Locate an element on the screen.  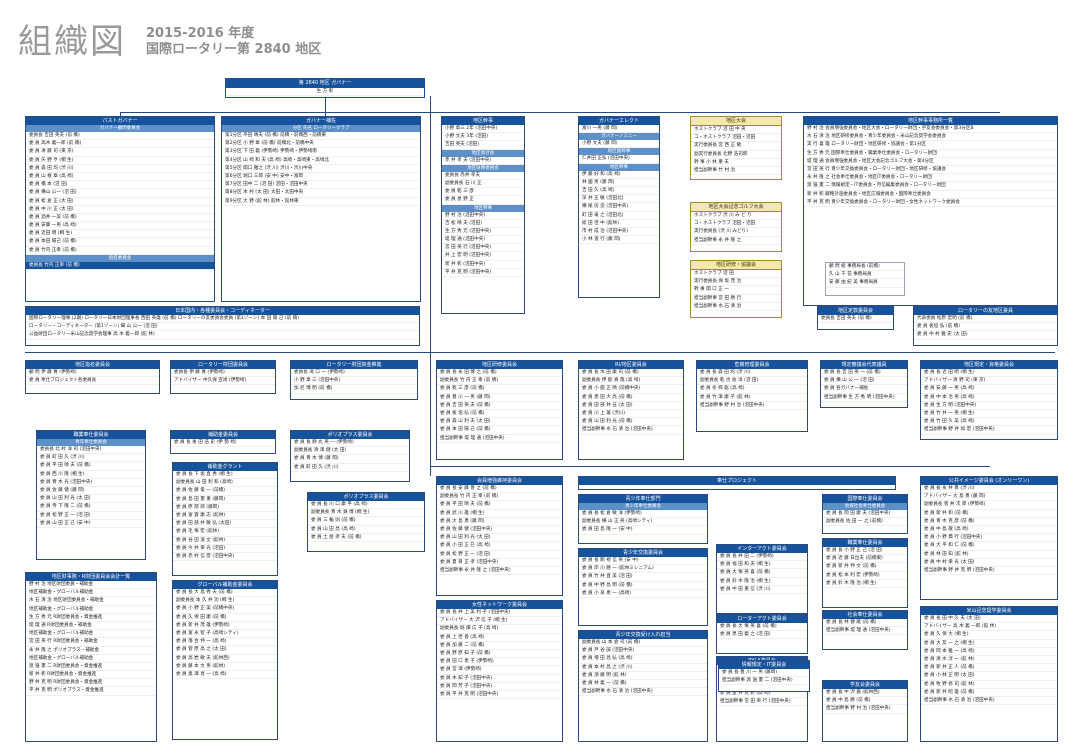
section-title: ガバナーノミニー is located at coordinates (619, 137).